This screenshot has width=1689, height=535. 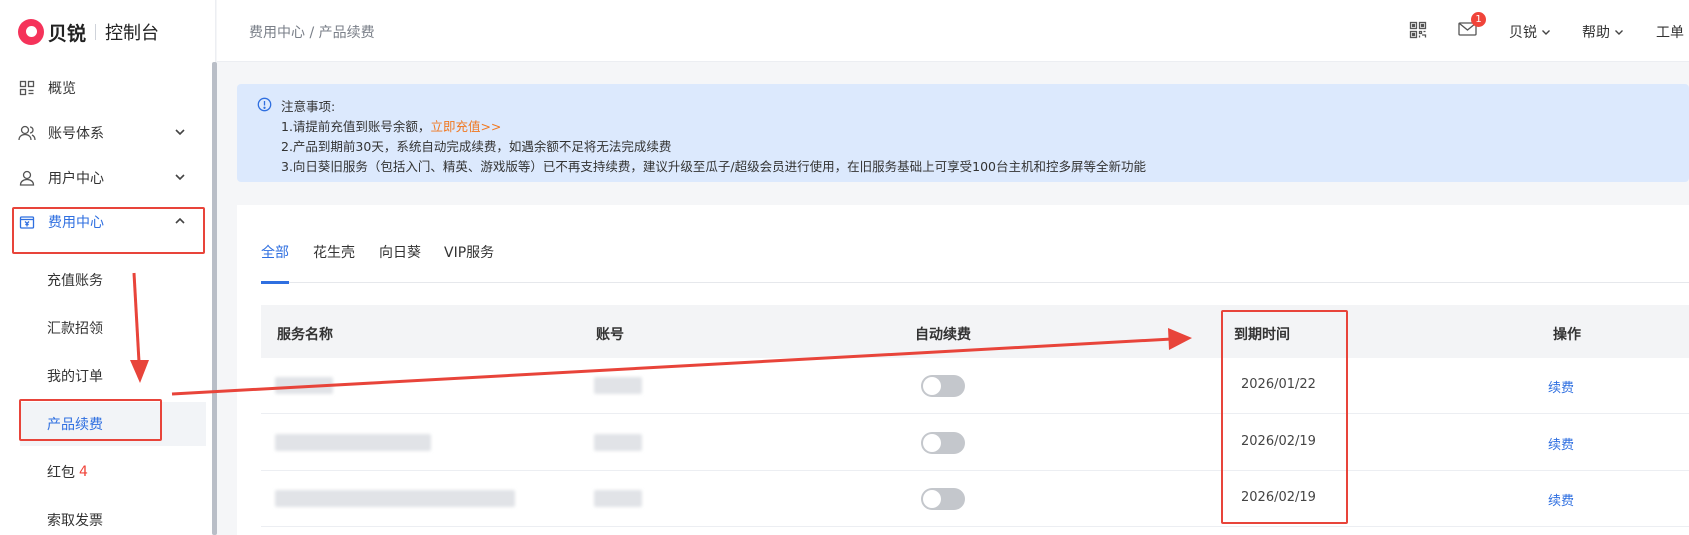 What do you see at coordinates (67, 33) in the screenshot?
I see `brand-name: 贝锐` at bounding box center [67, 33].